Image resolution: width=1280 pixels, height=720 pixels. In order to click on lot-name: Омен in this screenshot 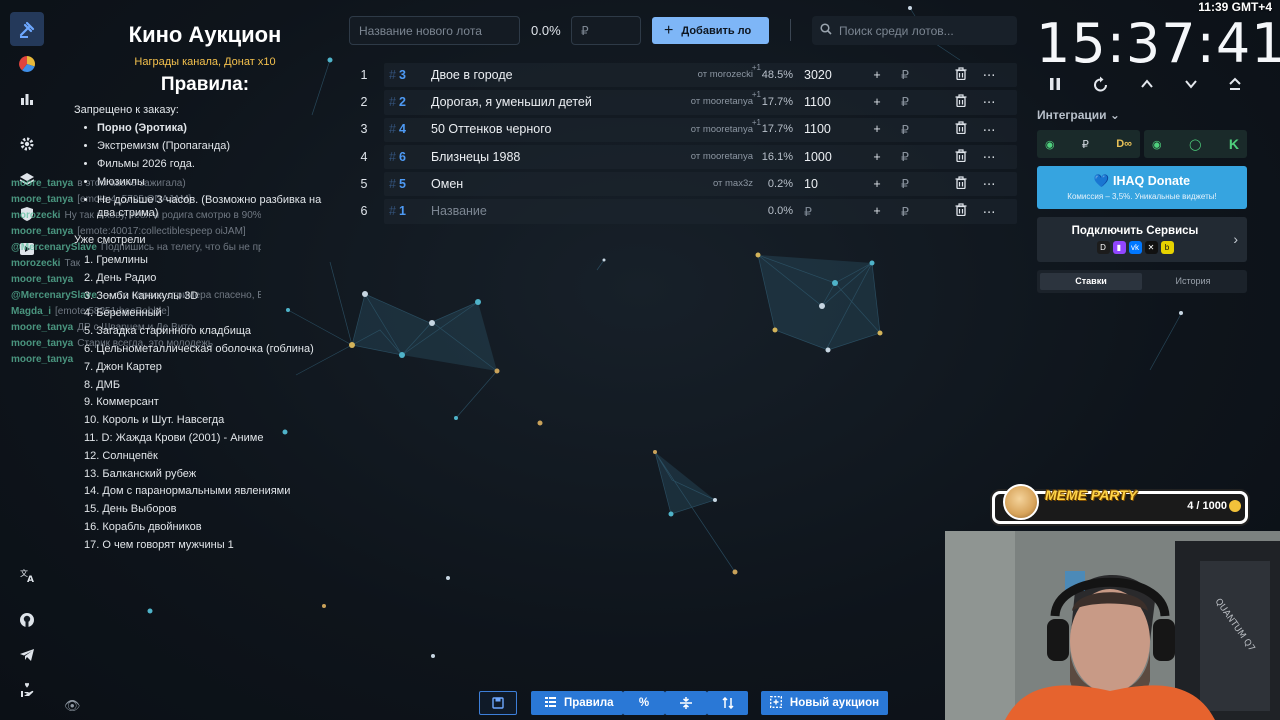, I will do `click(556, 184)`.